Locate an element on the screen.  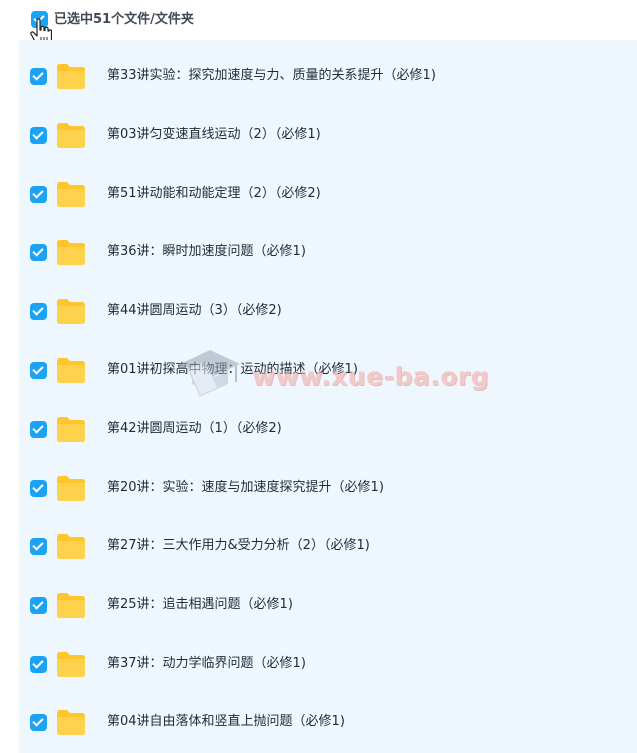
list-item: 第33讲实验：探究加速度与力、质量的关系提升（必修1) is located at coordinates (328, 77).